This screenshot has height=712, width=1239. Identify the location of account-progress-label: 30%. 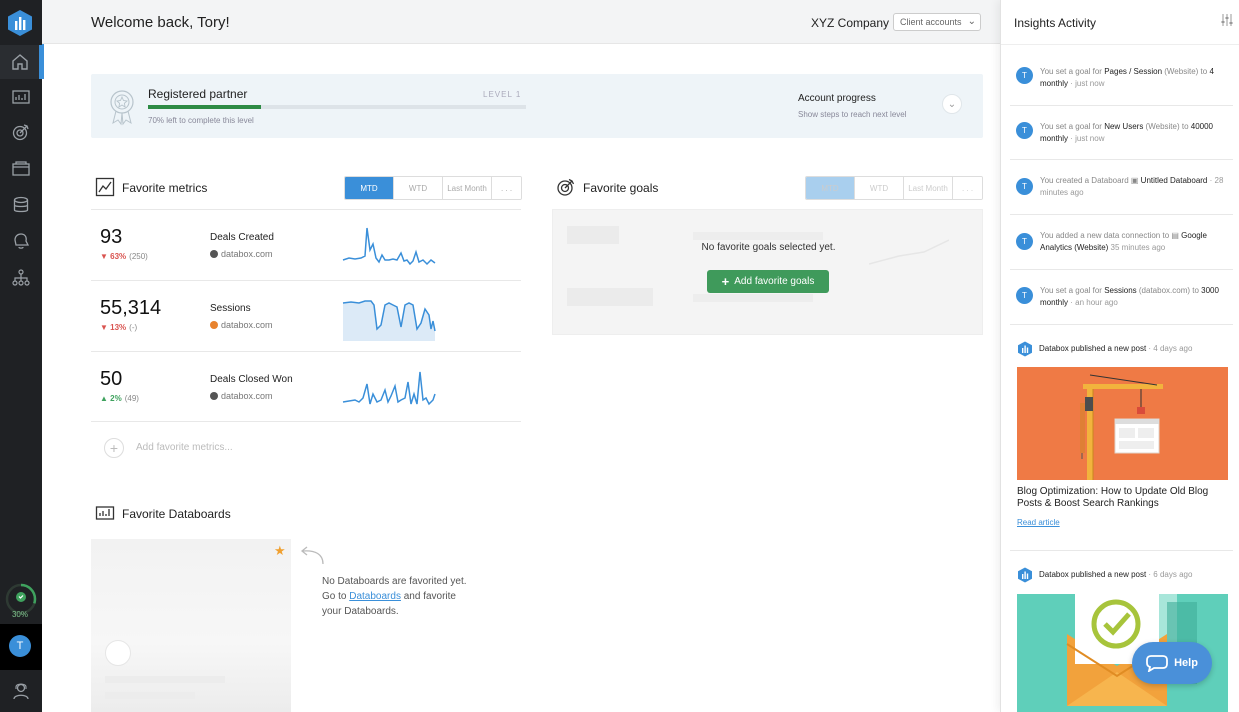
(19, 614).